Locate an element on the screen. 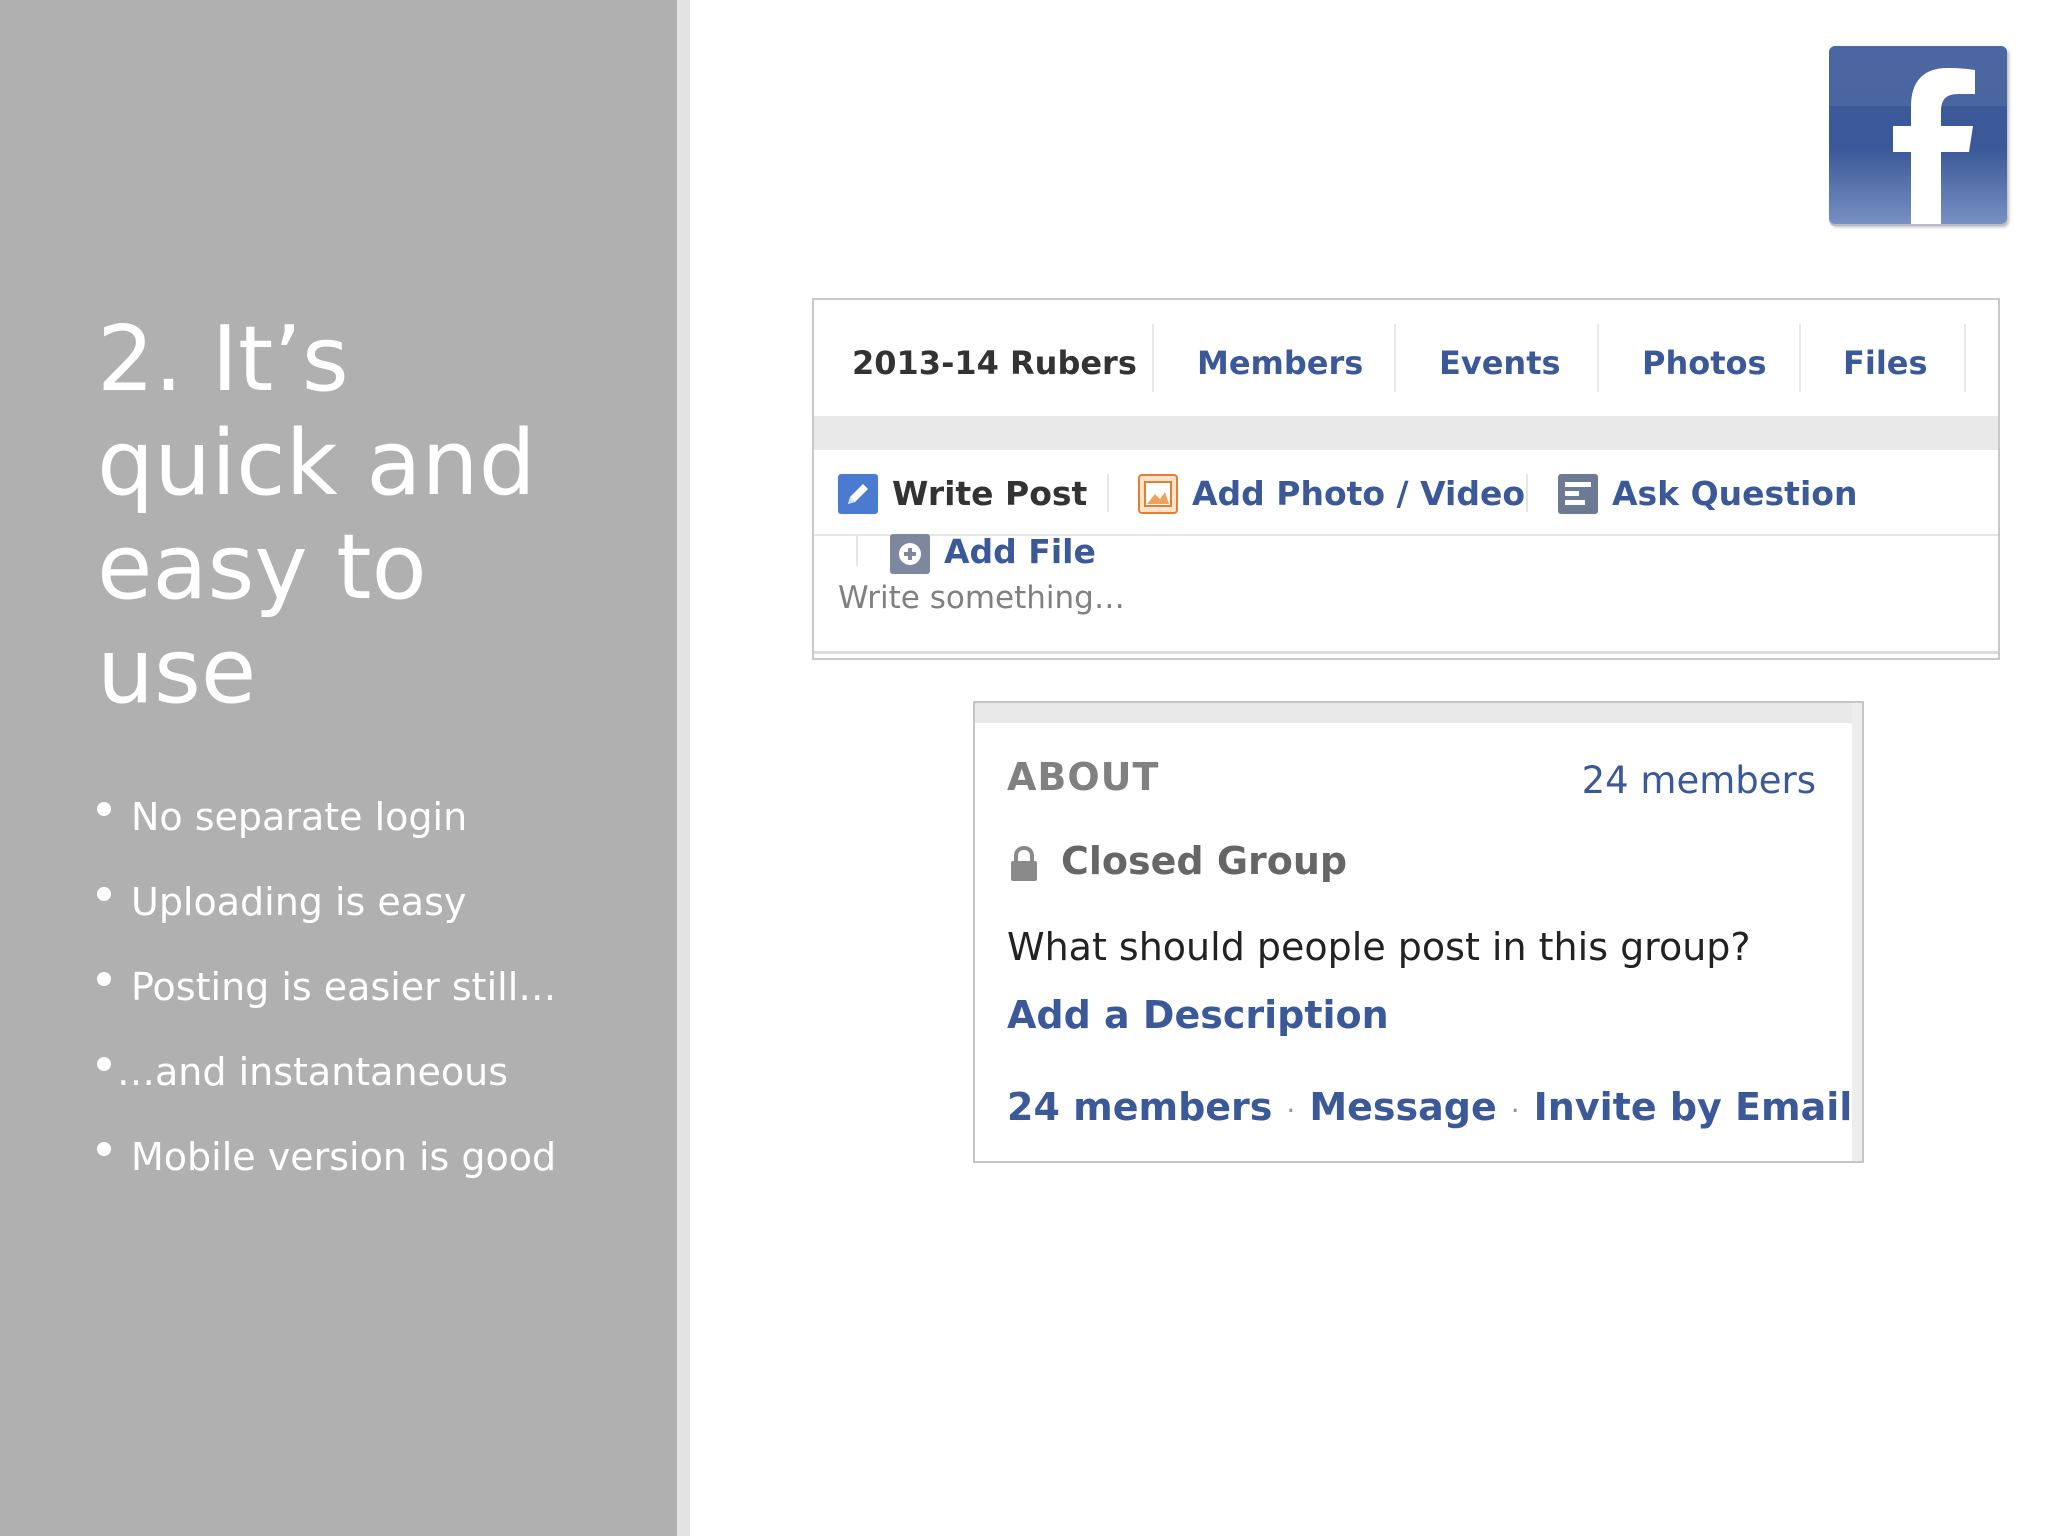 This screenshot has width=2048, height=1536. write-something-input is located at coordinates (1138, 598).